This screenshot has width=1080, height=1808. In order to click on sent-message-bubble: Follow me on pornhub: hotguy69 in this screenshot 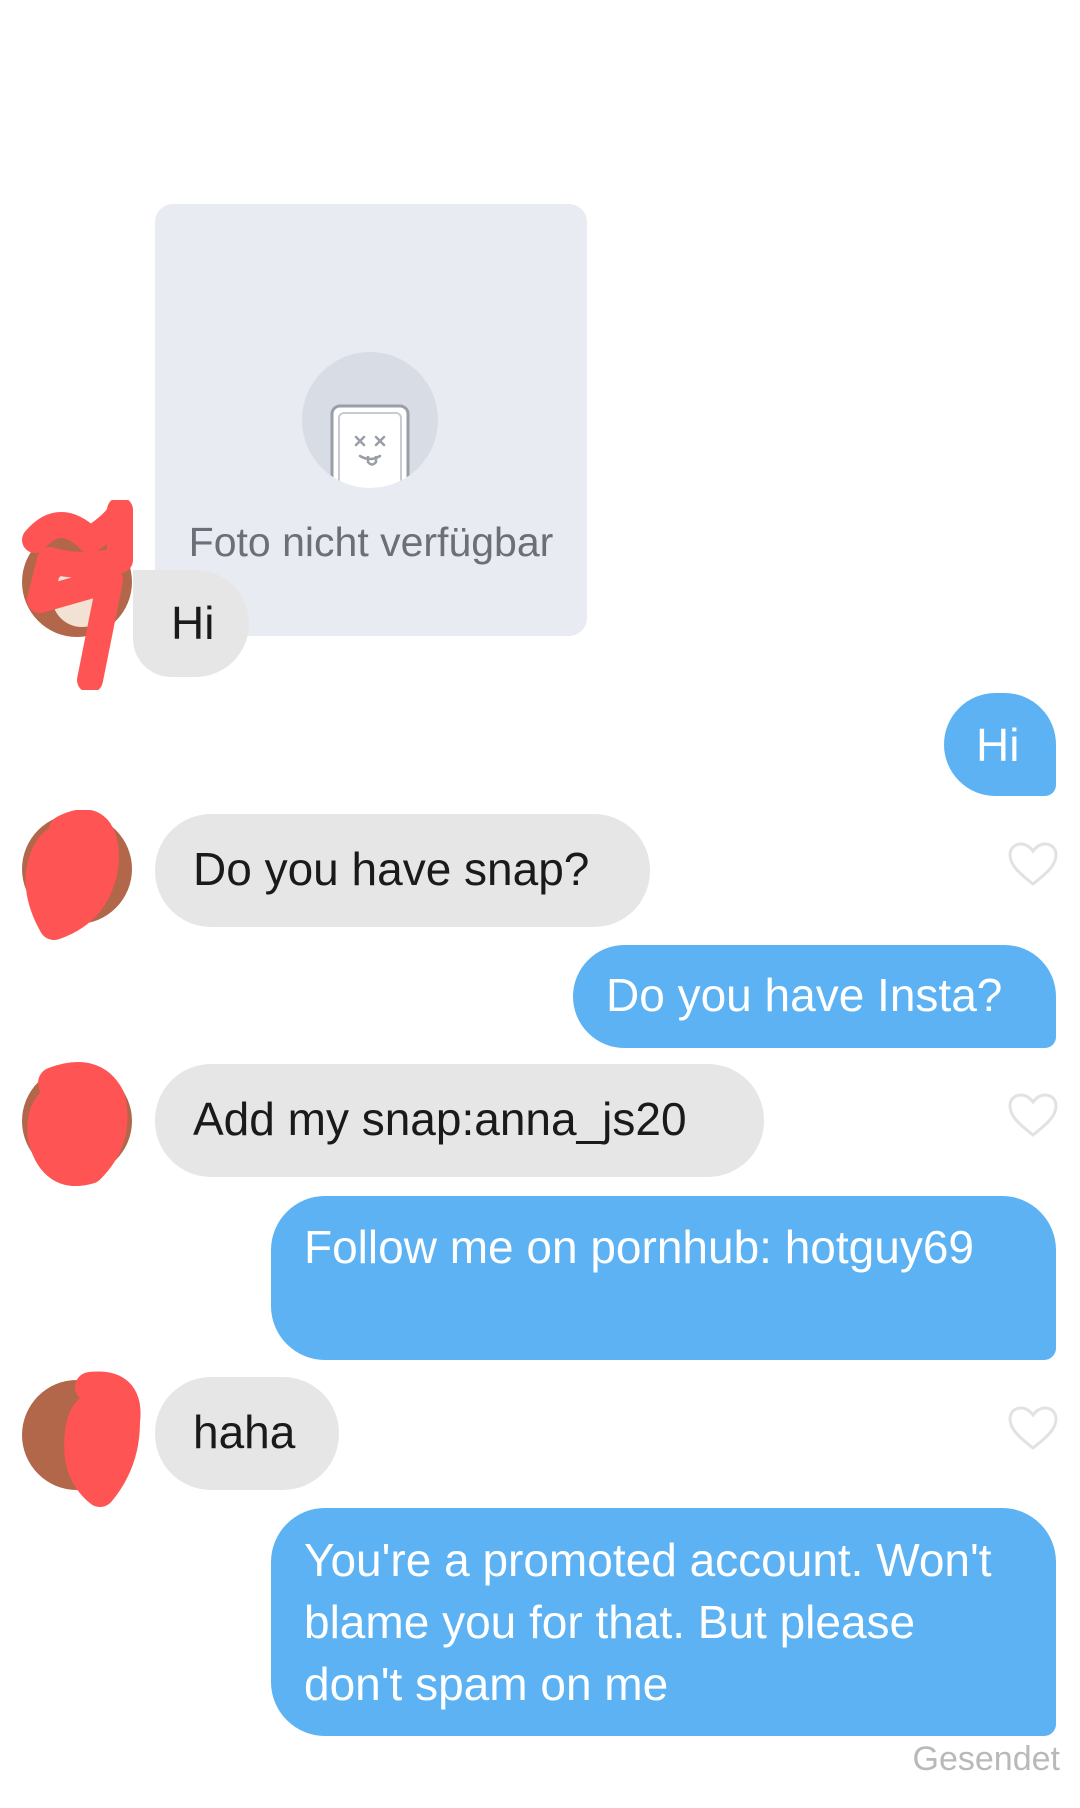, I will do `click(663, 1278)`.